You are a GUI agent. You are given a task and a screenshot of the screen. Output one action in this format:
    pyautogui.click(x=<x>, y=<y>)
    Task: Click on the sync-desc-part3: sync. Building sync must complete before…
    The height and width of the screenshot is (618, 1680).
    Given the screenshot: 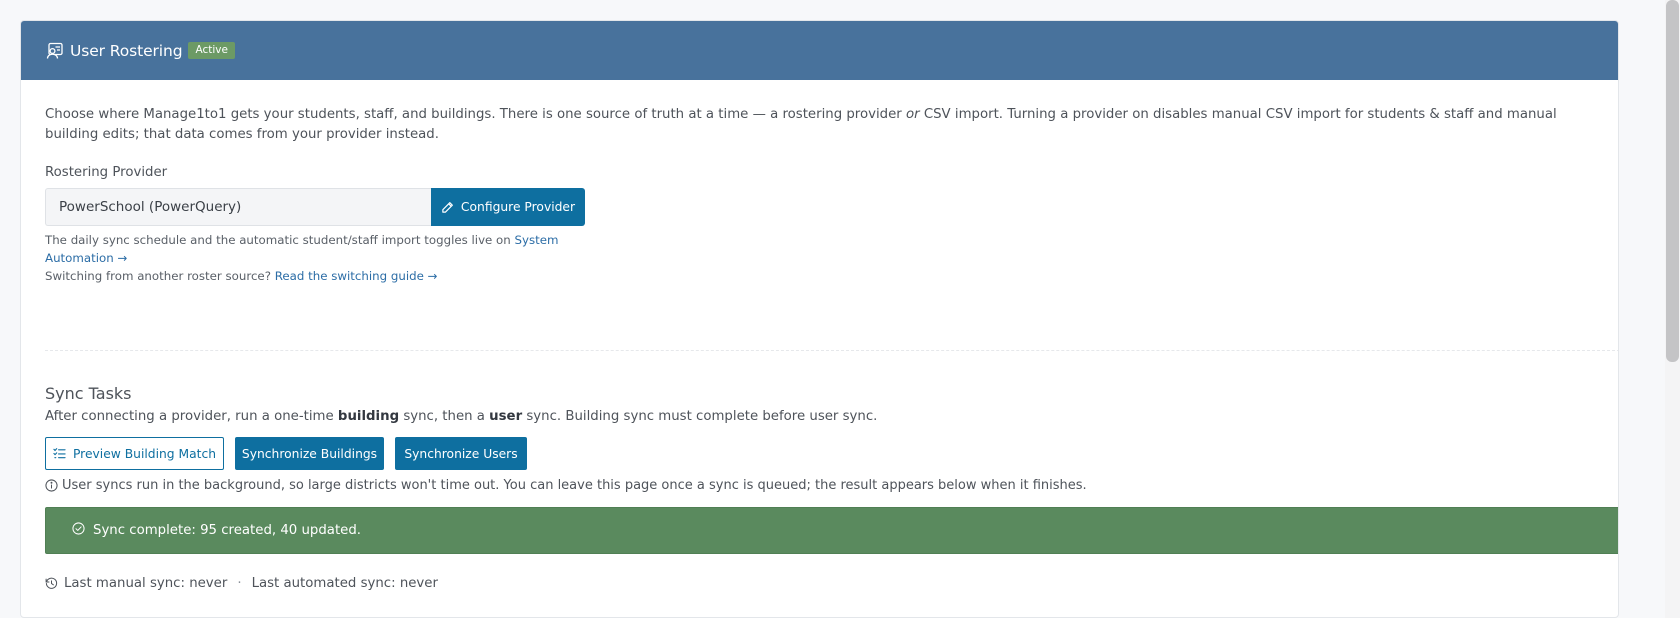 What is the action you would take?
    pyautogui.click(x=700, y=416)
    